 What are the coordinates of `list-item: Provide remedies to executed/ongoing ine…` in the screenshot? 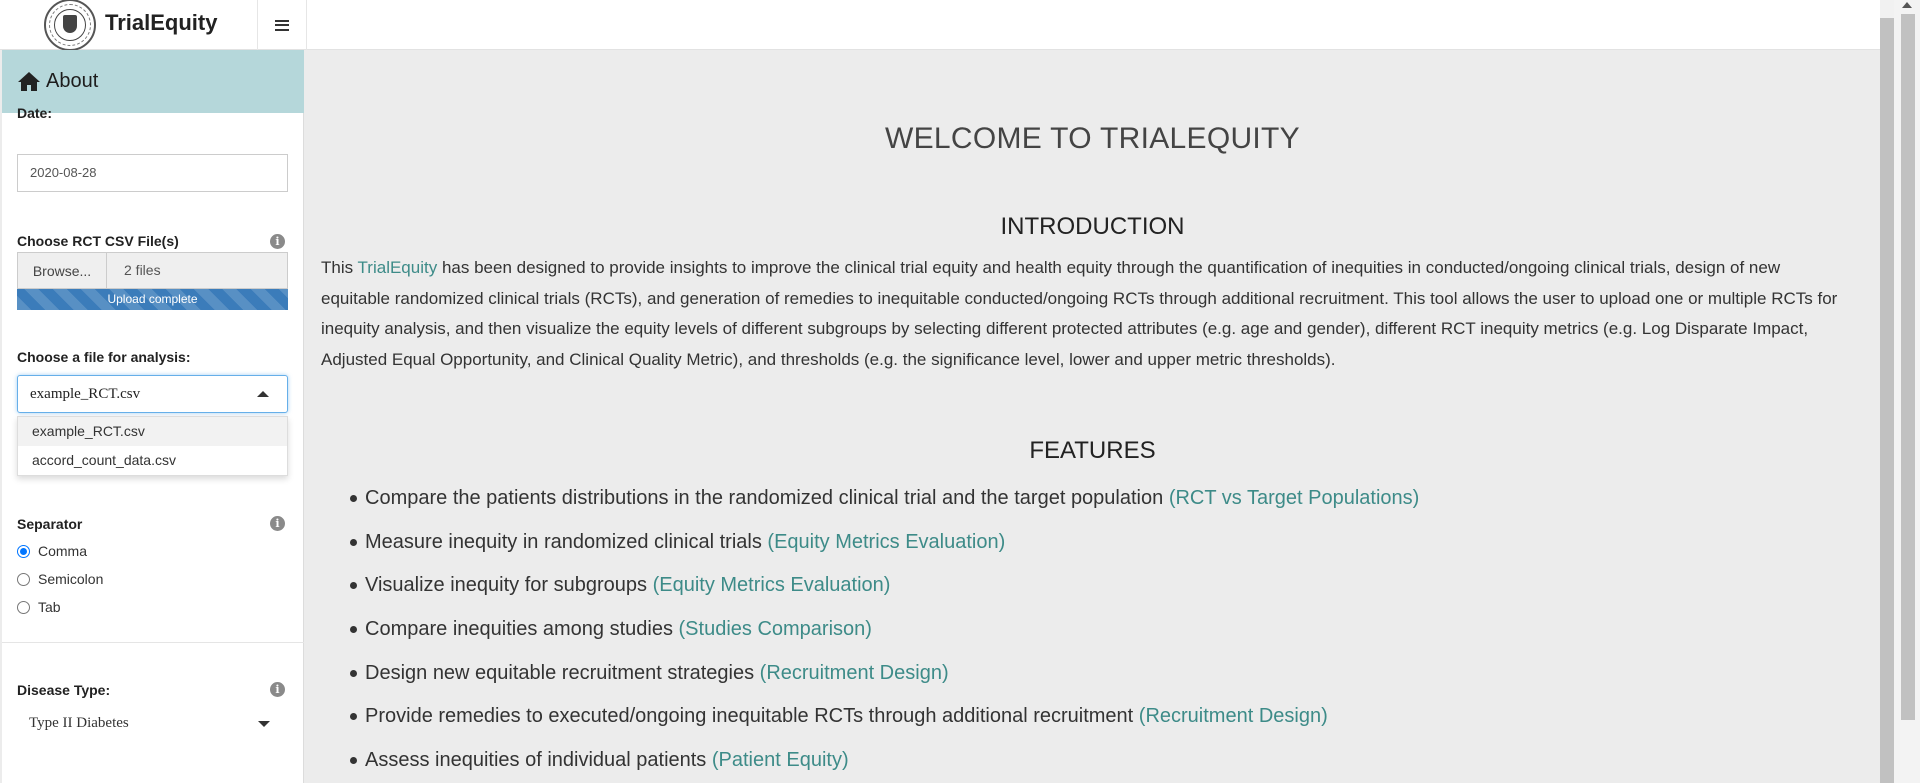 It's located at (1082, 720).